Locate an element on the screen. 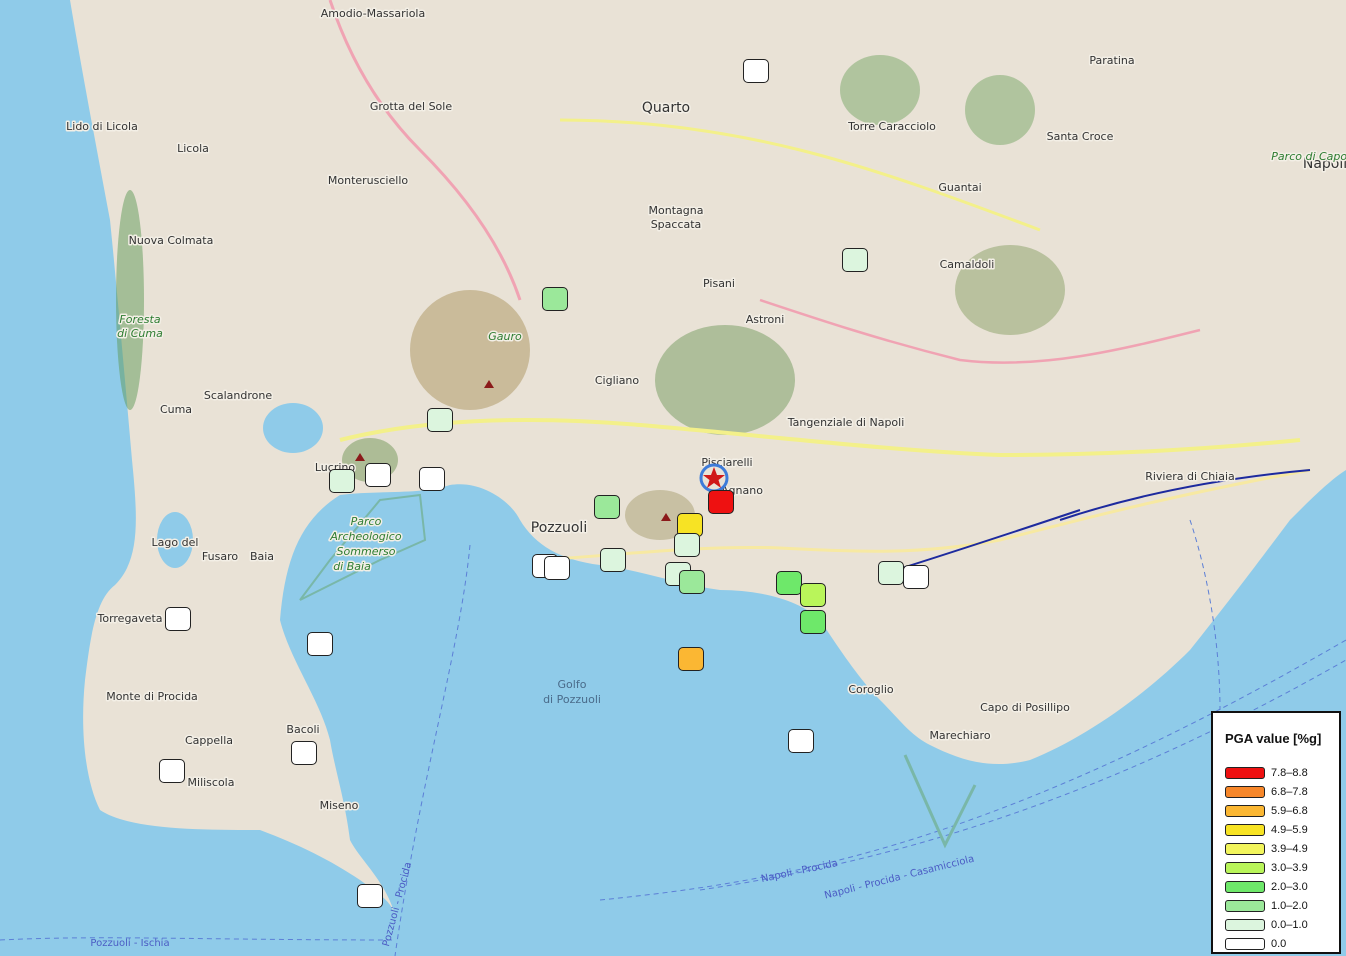 The width and height of the screenshot is (1346, 956). place-label: Paratina is located at coordinates (1111, 60).